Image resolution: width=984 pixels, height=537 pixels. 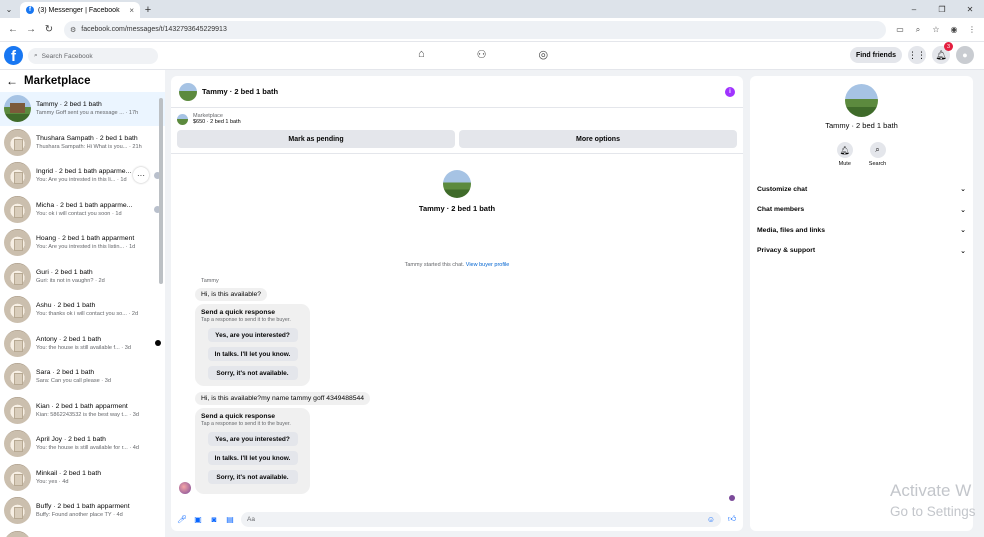 I want to click on message-input: Aa ☺, so click(x=481, y=519).